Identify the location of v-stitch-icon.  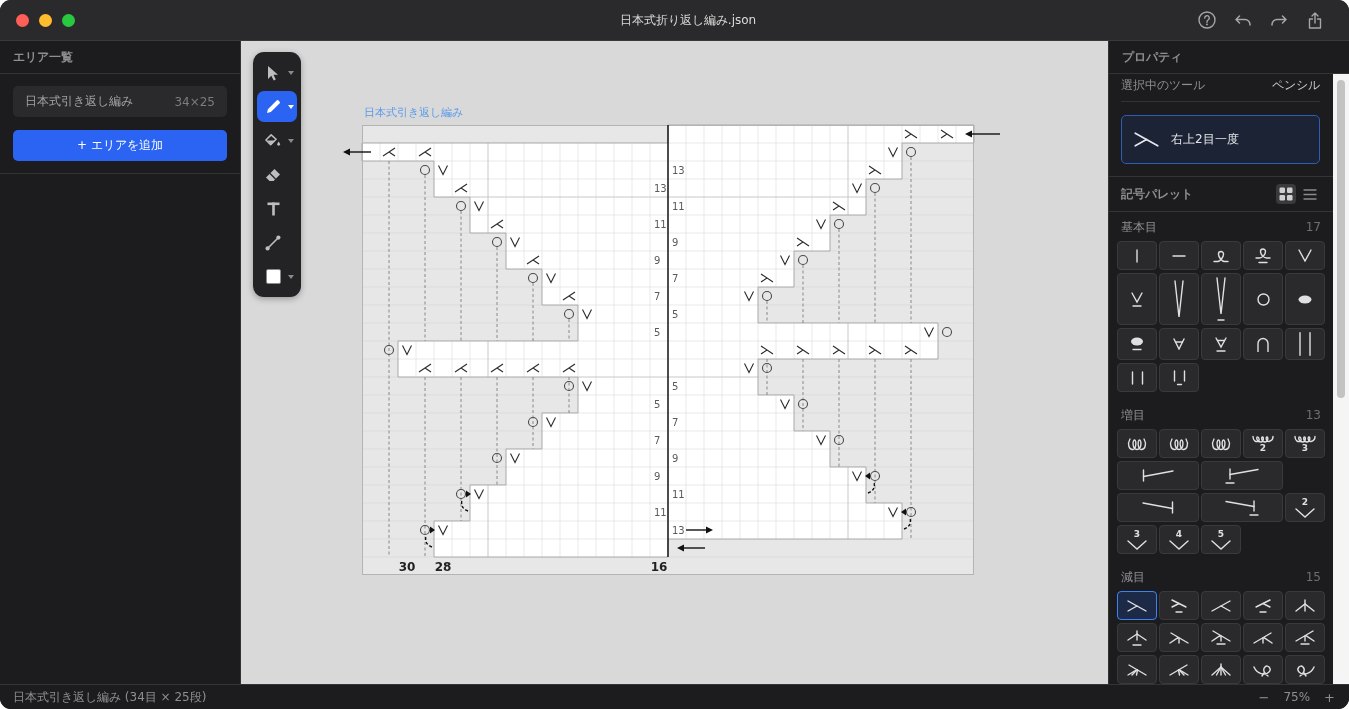
(1305, 255).